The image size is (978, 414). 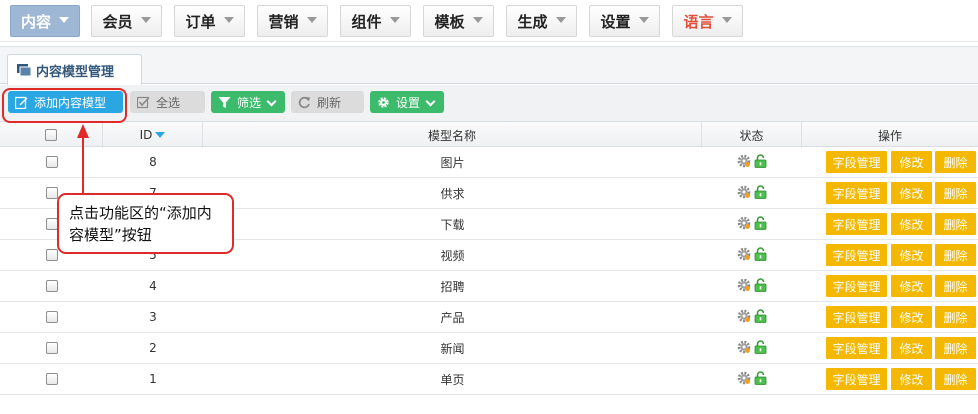 I want to click on nav-item-component: 组件, so click(x=375, y=21).